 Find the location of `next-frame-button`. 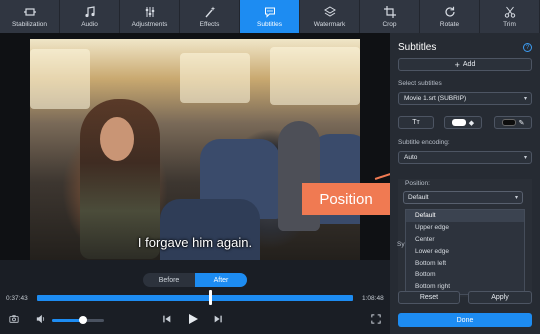

next-frame-button is located at coordinates (218, 319).